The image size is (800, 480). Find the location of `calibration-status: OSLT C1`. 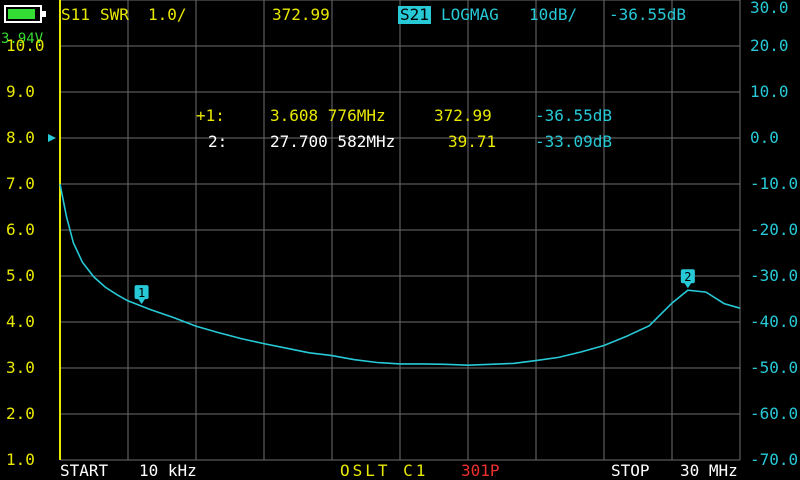

calibration-status: OSLT C1 is located at coordinates (384, 471).